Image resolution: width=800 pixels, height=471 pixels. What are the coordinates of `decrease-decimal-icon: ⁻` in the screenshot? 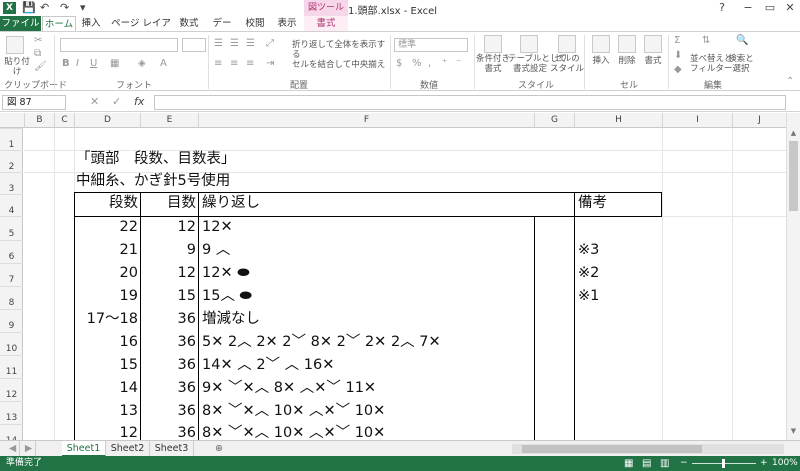 It's located at (458, 63).